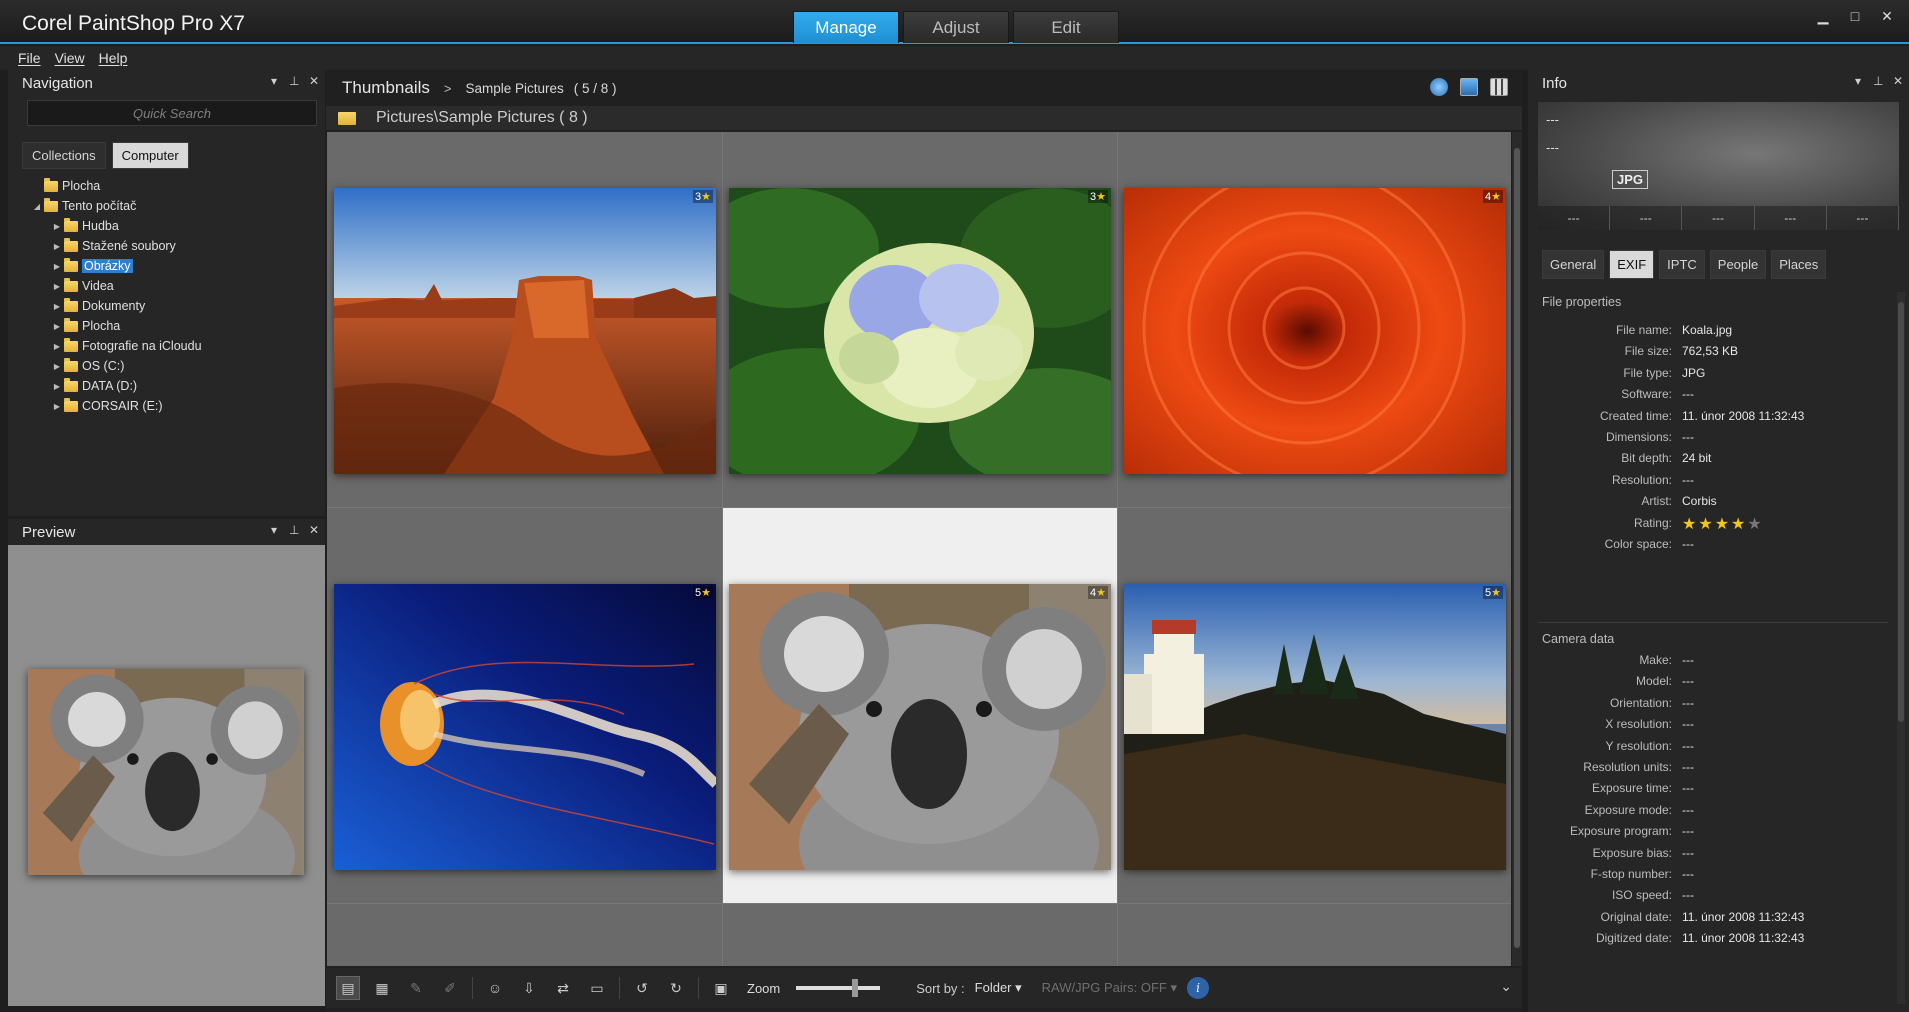 The height and width of the screenshot is (1012, 1909). What do you see at coordinates (1439, 87) in the screenshot?
I see `refresh-icon` at bounding box center [1439, 87].